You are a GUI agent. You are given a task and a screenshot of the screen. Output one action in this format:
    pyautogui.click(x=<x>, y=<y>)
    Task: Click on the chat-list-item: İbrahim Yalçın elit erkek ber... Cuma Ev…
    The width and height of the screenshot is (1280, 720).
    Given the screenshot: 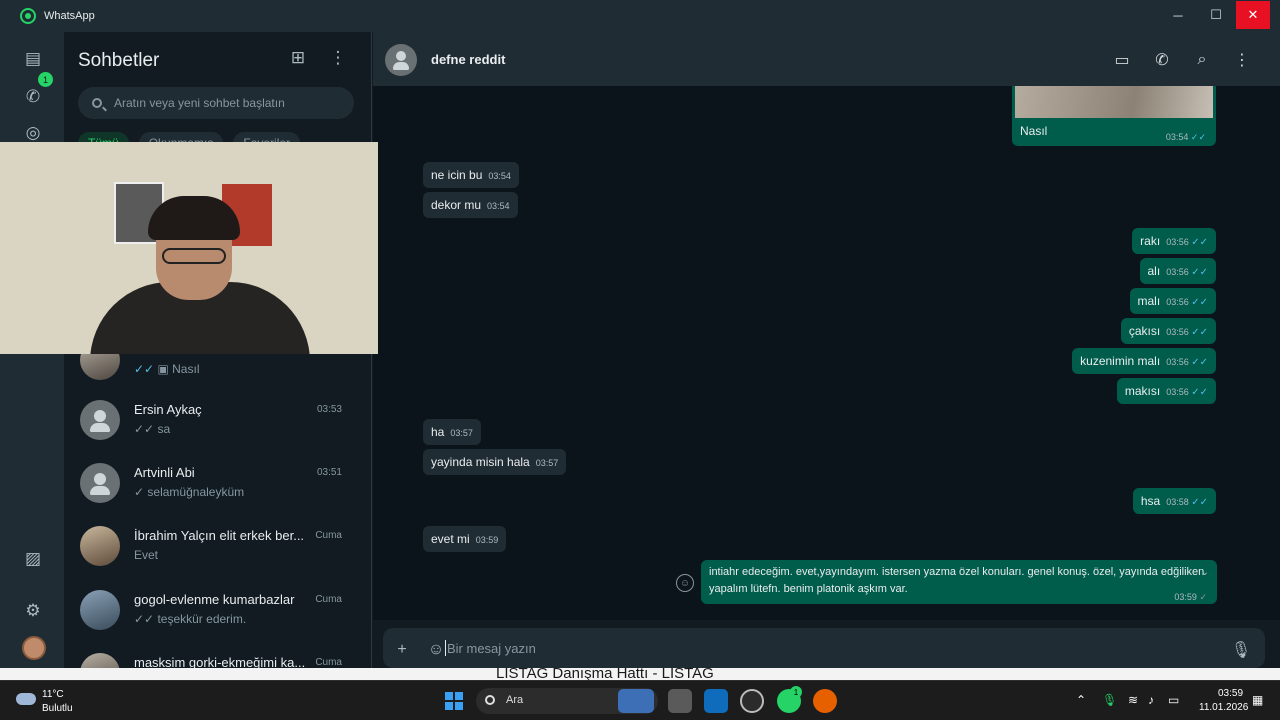 What is the action you would take?
    pyautogui.click(x=212, y=546)
    